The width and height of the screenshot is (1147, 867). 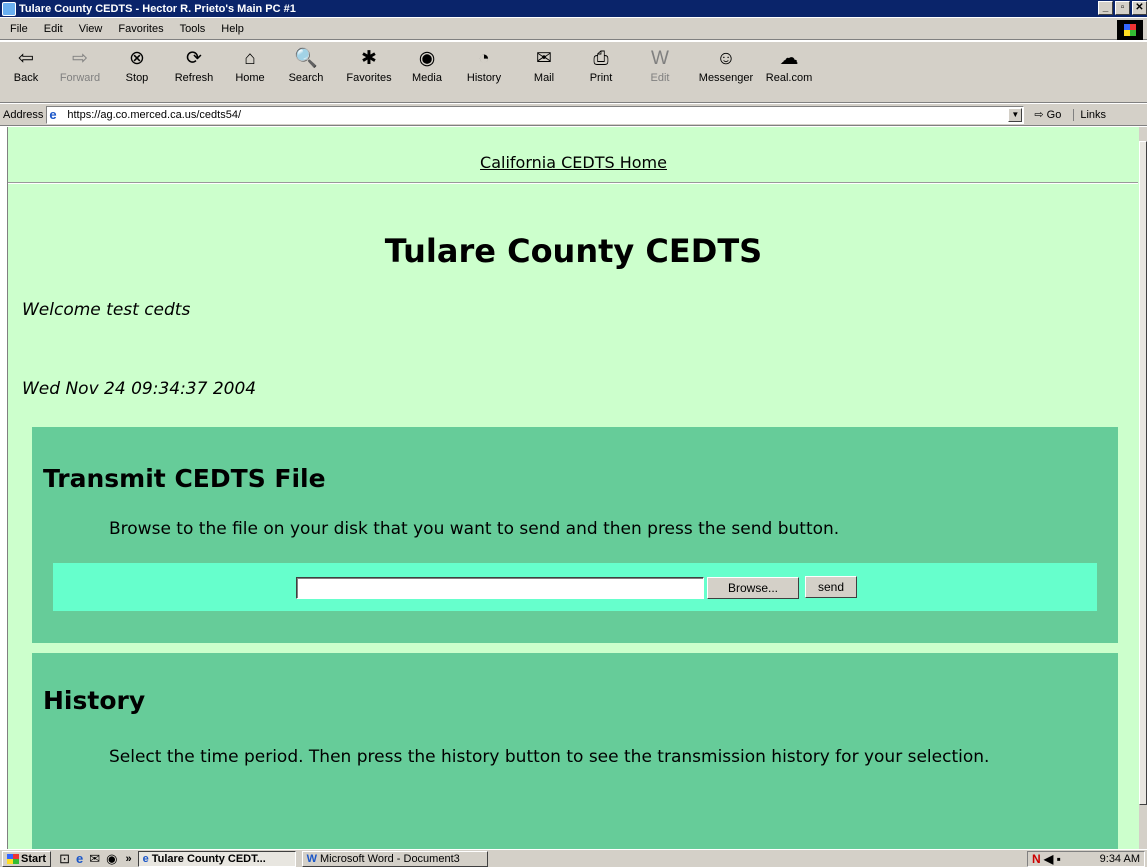 I want to click on close-button: ✕, so click(x=1139, y=8).